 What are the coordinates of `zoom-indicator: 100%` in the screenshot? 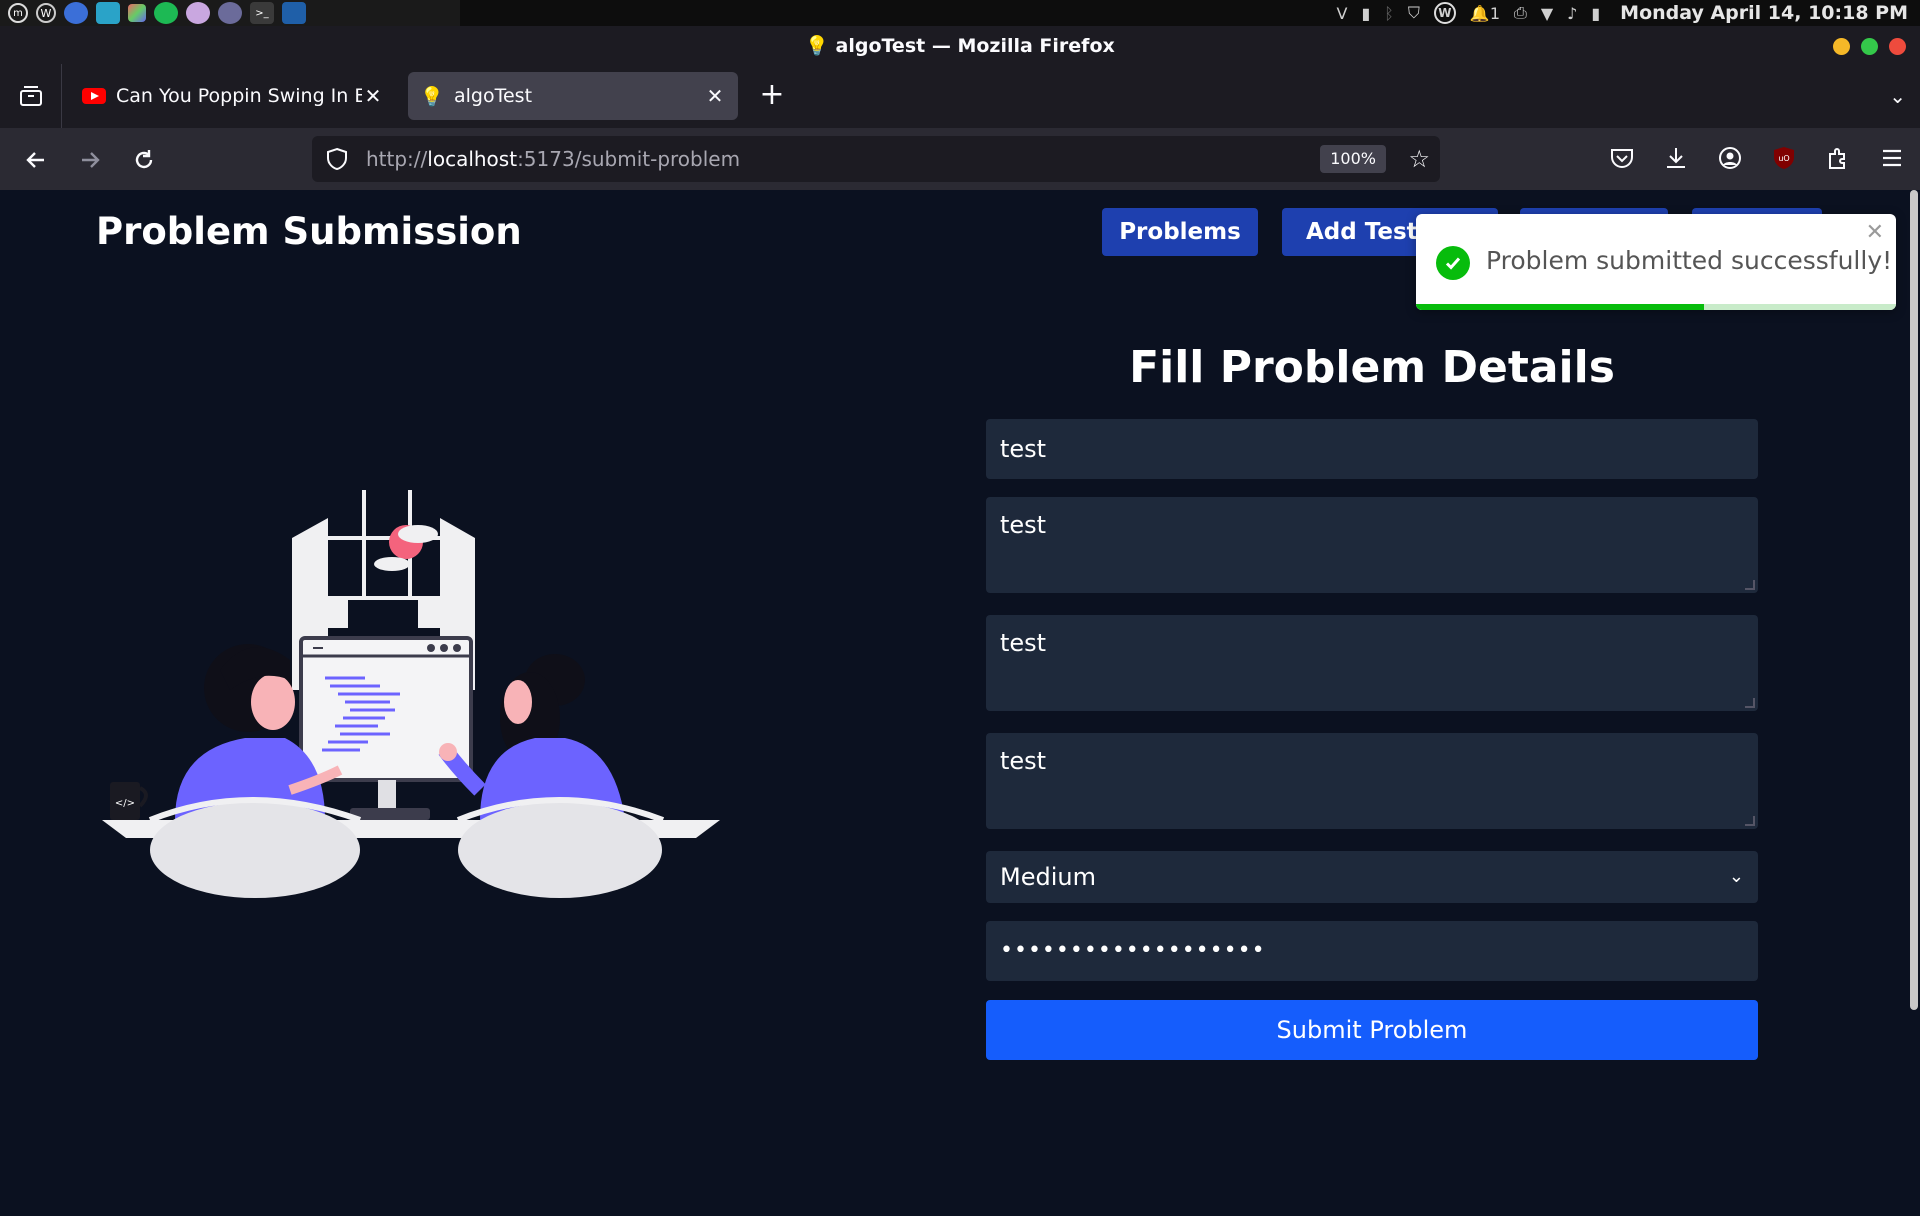 It's located at (1353, 159).